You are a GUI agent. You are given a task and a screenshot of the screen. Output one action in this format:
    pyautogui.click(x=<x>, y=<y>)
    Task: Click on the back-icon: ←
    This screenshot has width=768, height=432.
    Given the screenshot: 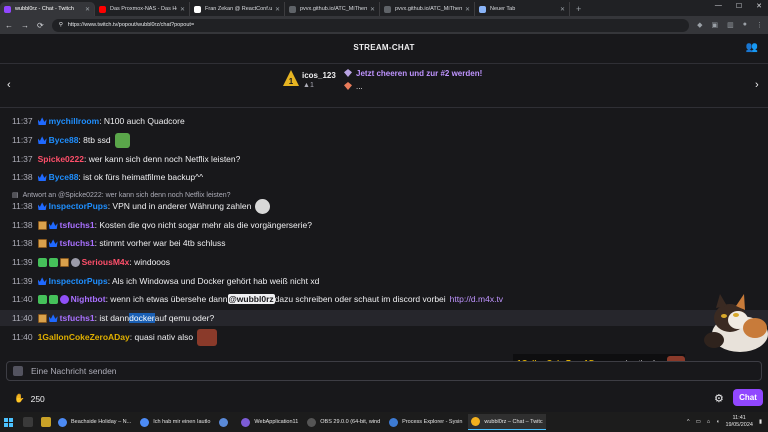 What is the action you would take?
    pyautogui.click(x=9, y=25)
    